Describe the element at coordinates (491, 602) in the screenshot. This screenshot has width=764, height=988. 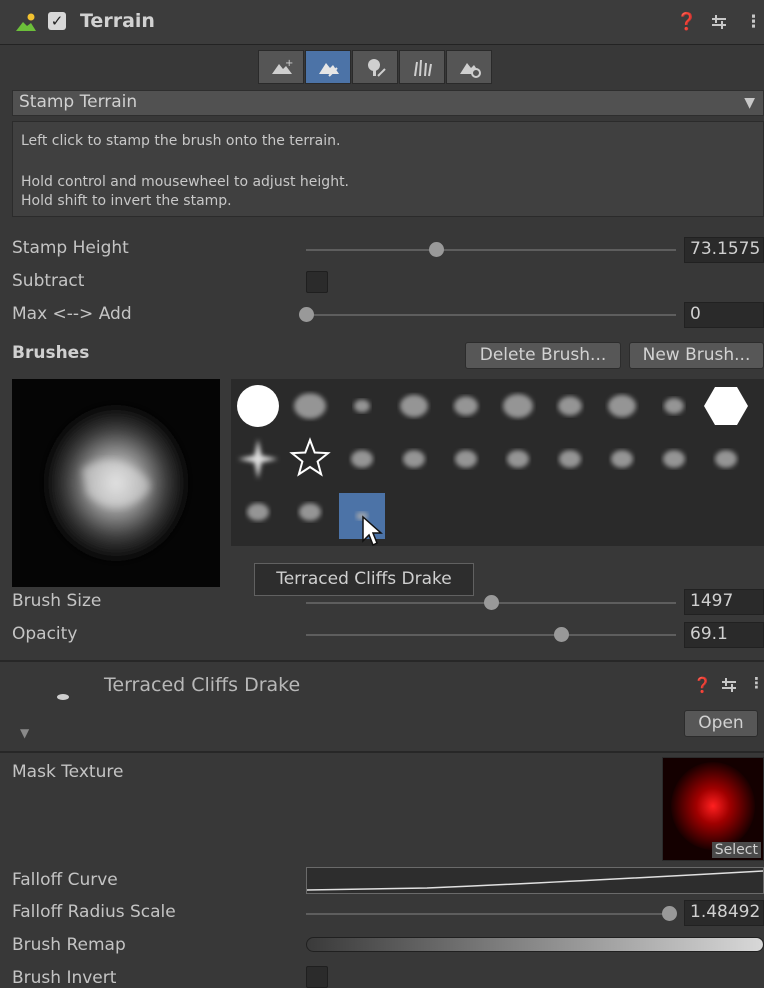
I see `brush-size-handle` at that location.